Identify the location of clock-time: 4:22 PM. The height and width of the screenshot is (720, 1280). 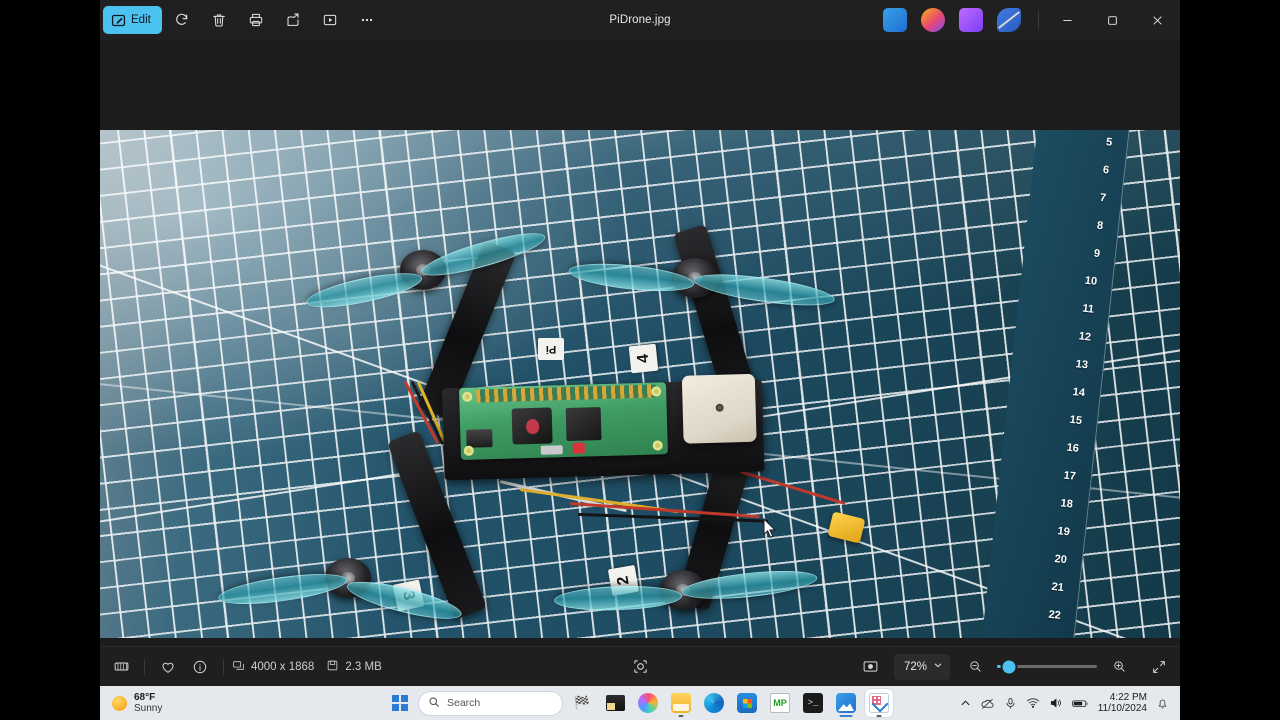
(1128, 697).